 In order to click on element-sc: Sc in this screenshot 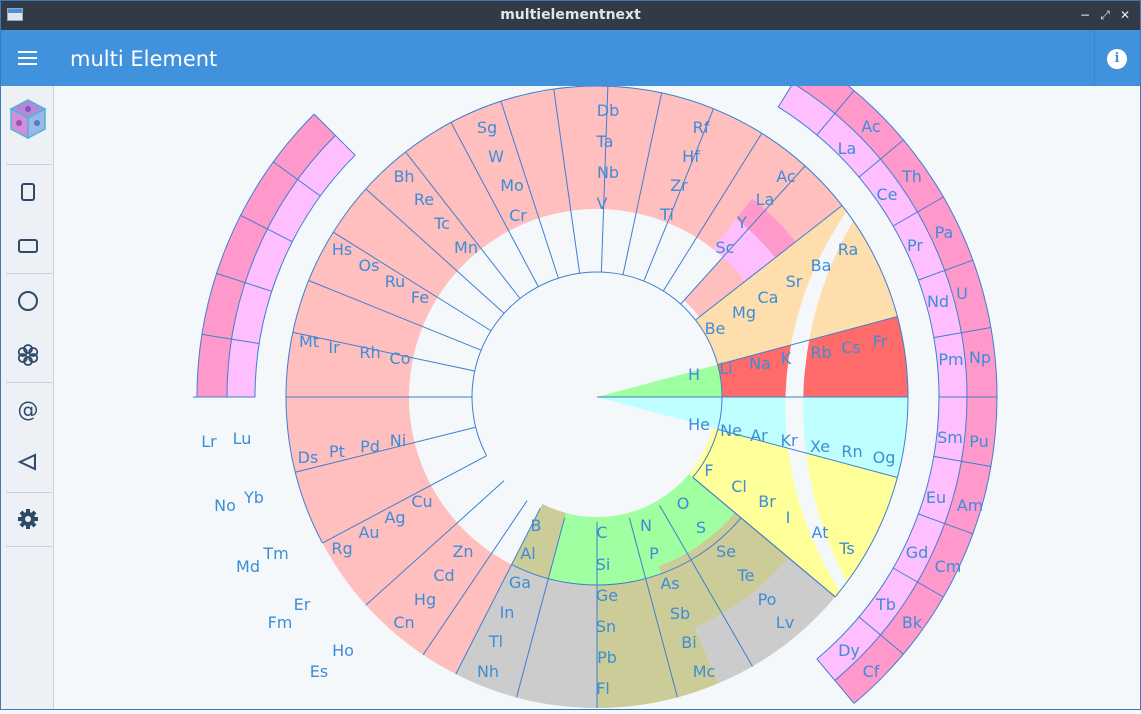, I will do `click(725, 247)`.